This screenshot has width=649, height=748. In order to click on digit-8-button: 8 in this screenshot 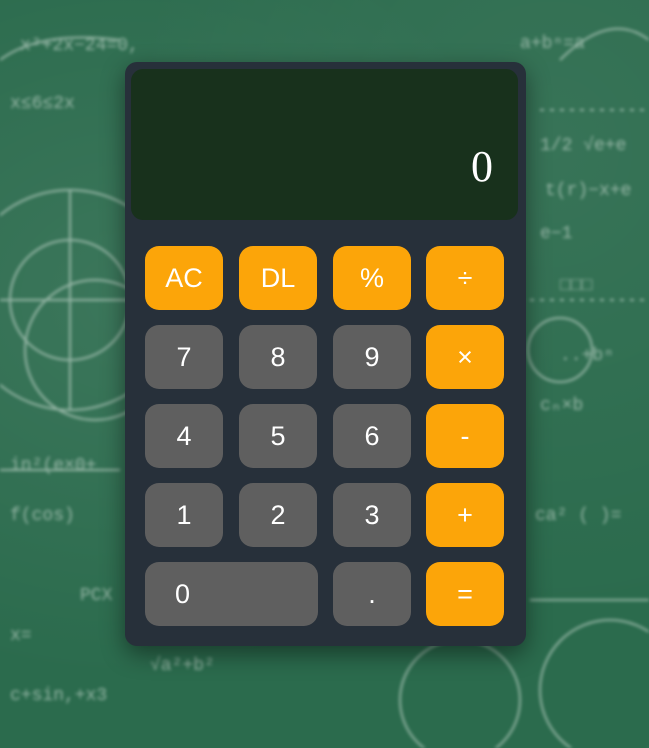, I will do `click(278, 357)`.